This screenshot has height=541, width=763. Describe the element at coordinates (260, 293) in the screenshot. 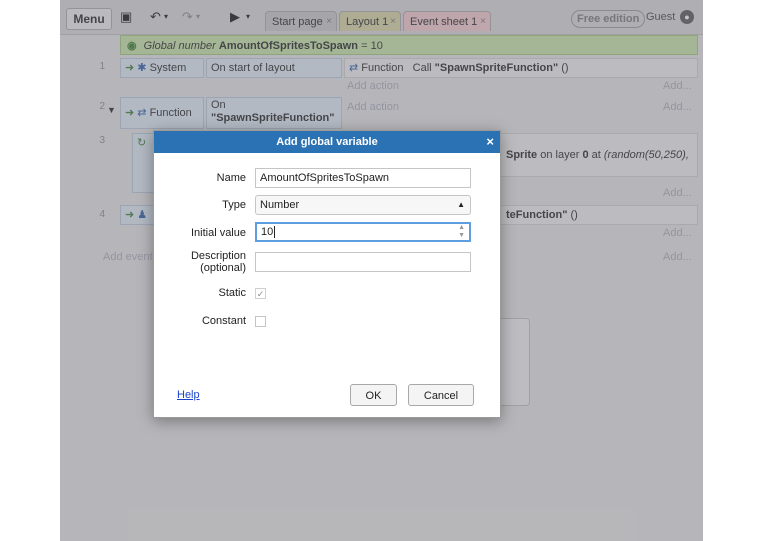

I see `static-checkbox: ✓` at that location.